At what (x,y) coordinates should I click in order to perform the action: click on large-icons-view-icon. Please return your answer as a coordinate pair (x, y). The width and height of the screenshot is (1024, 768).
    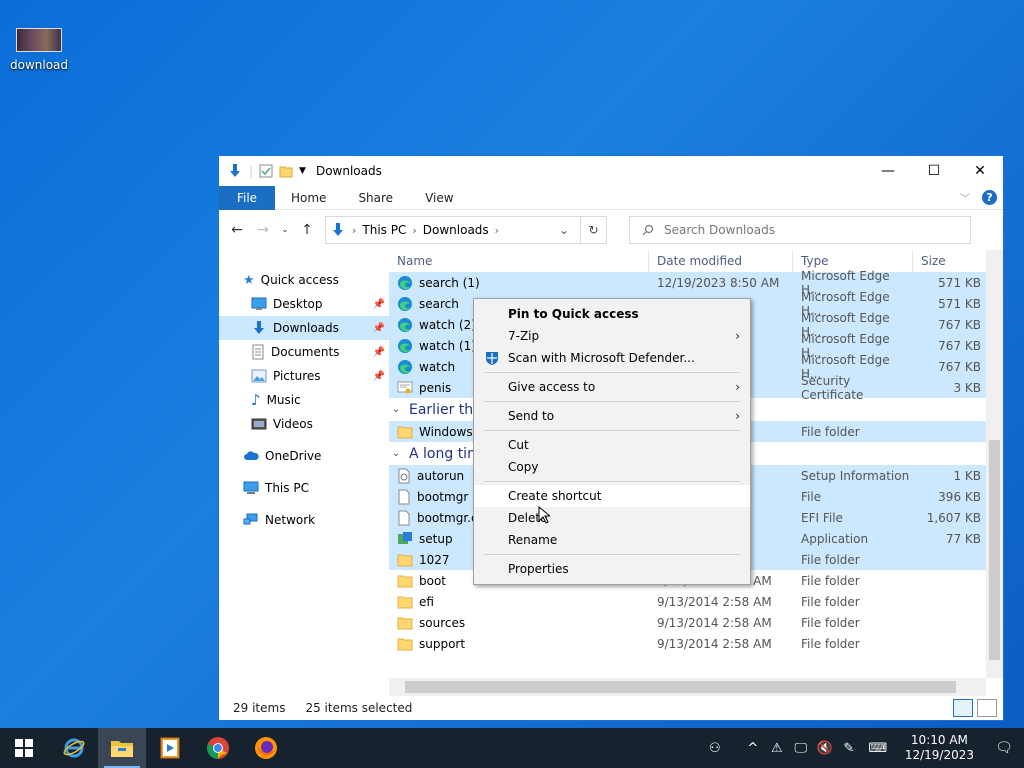
    Looking at the image, I should click on (987, 708).